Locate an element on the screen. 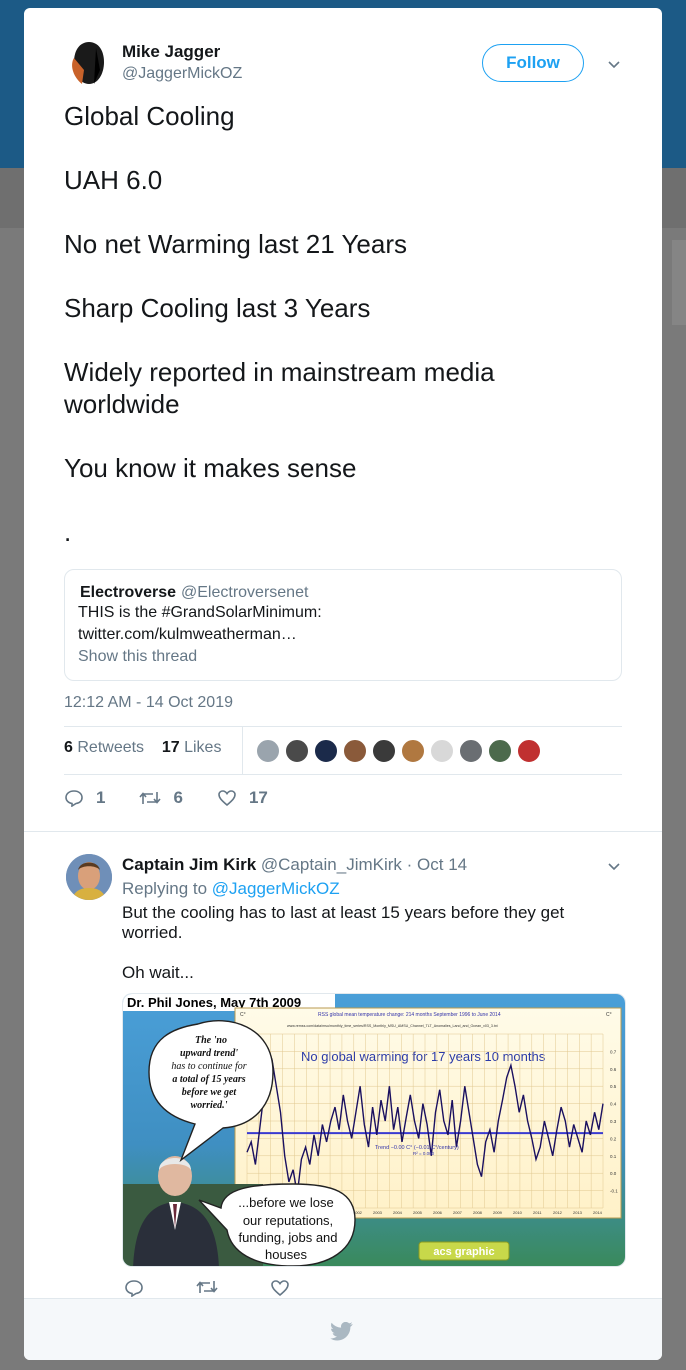  bubble-right-line: our reputations, is located at coordinates (288, 1220).